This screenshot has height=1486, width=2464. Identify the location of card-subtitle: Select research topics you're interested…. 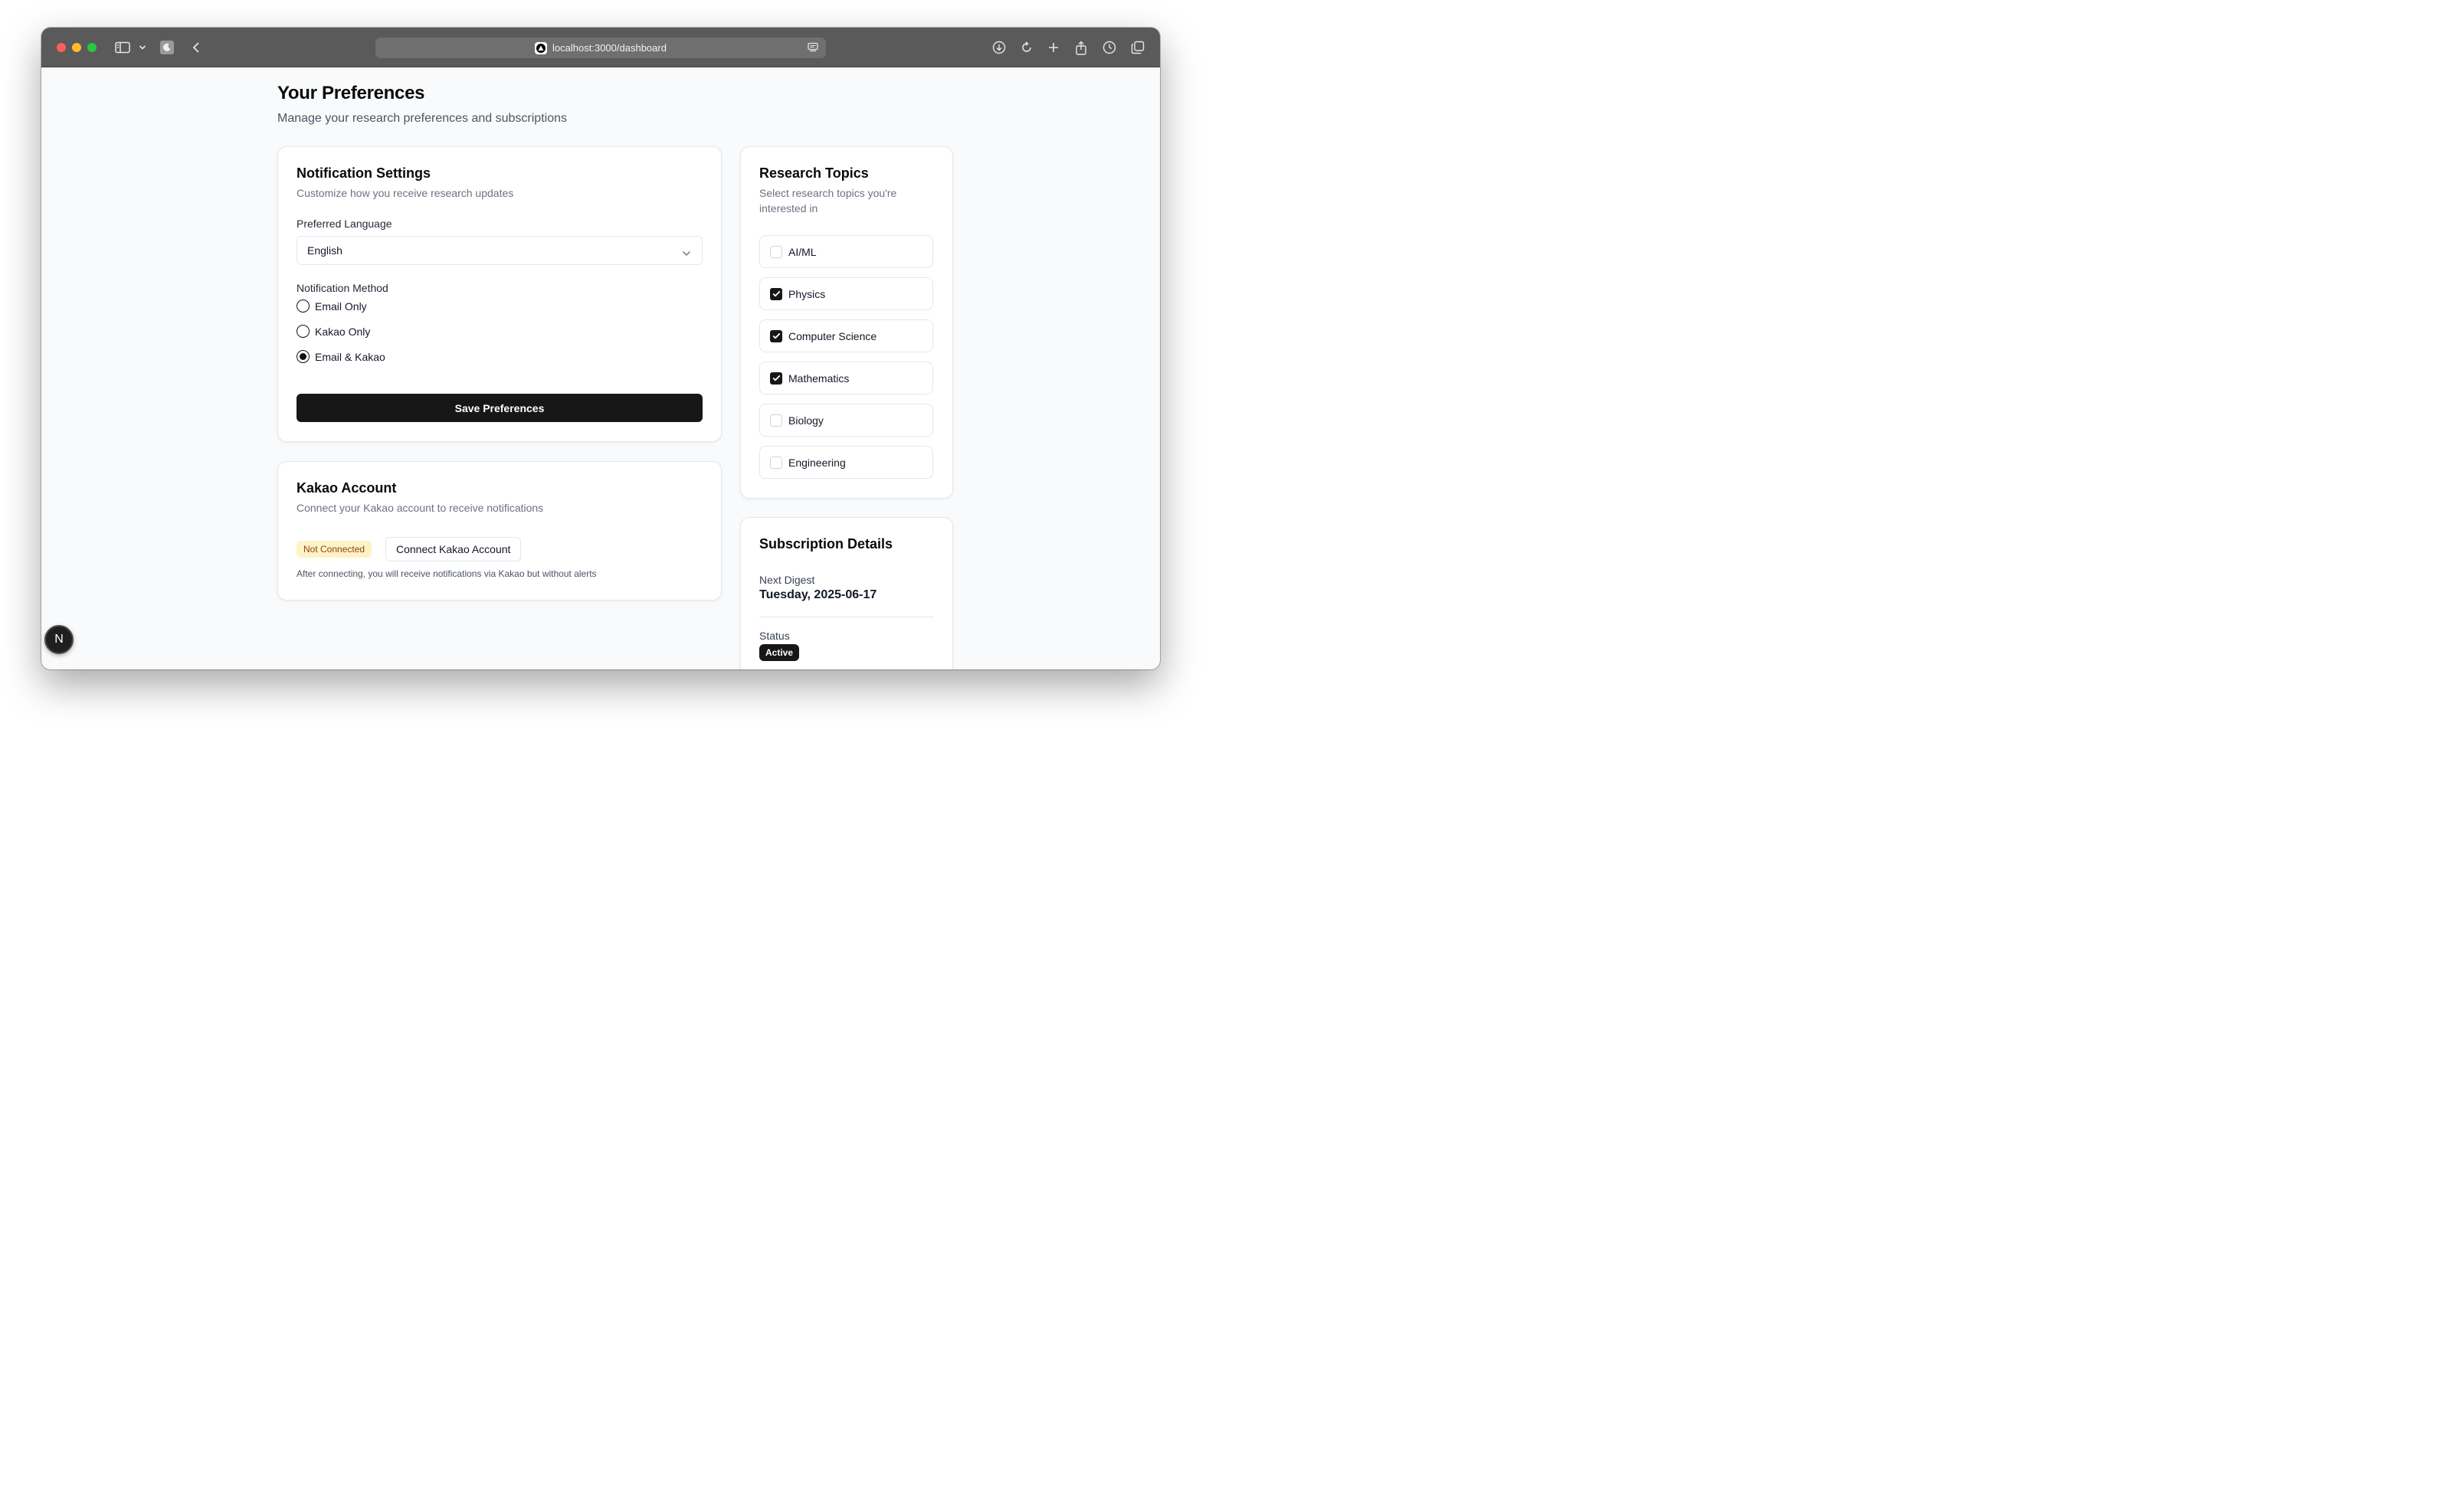
(828, 200).